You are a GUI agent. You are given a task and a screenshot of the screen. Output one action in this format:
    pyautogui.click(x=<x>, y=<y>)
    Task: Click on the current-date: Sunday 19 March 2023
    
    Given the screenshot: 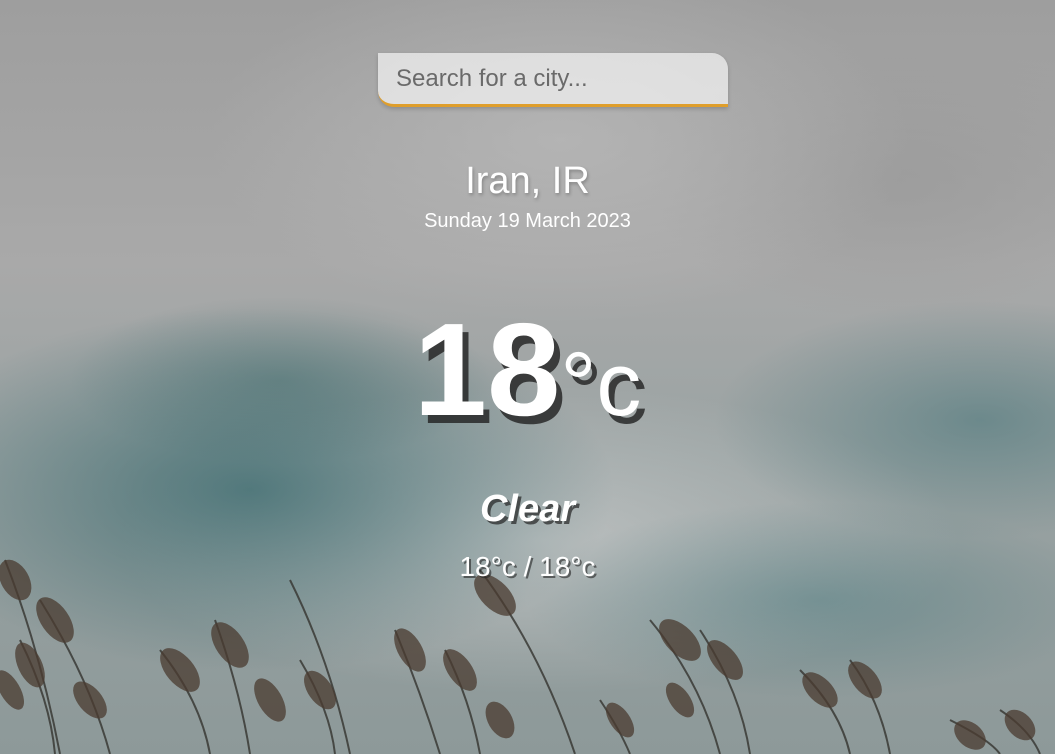 What is the action you would take?
    pyautogui.click(x=527, y=221)
    